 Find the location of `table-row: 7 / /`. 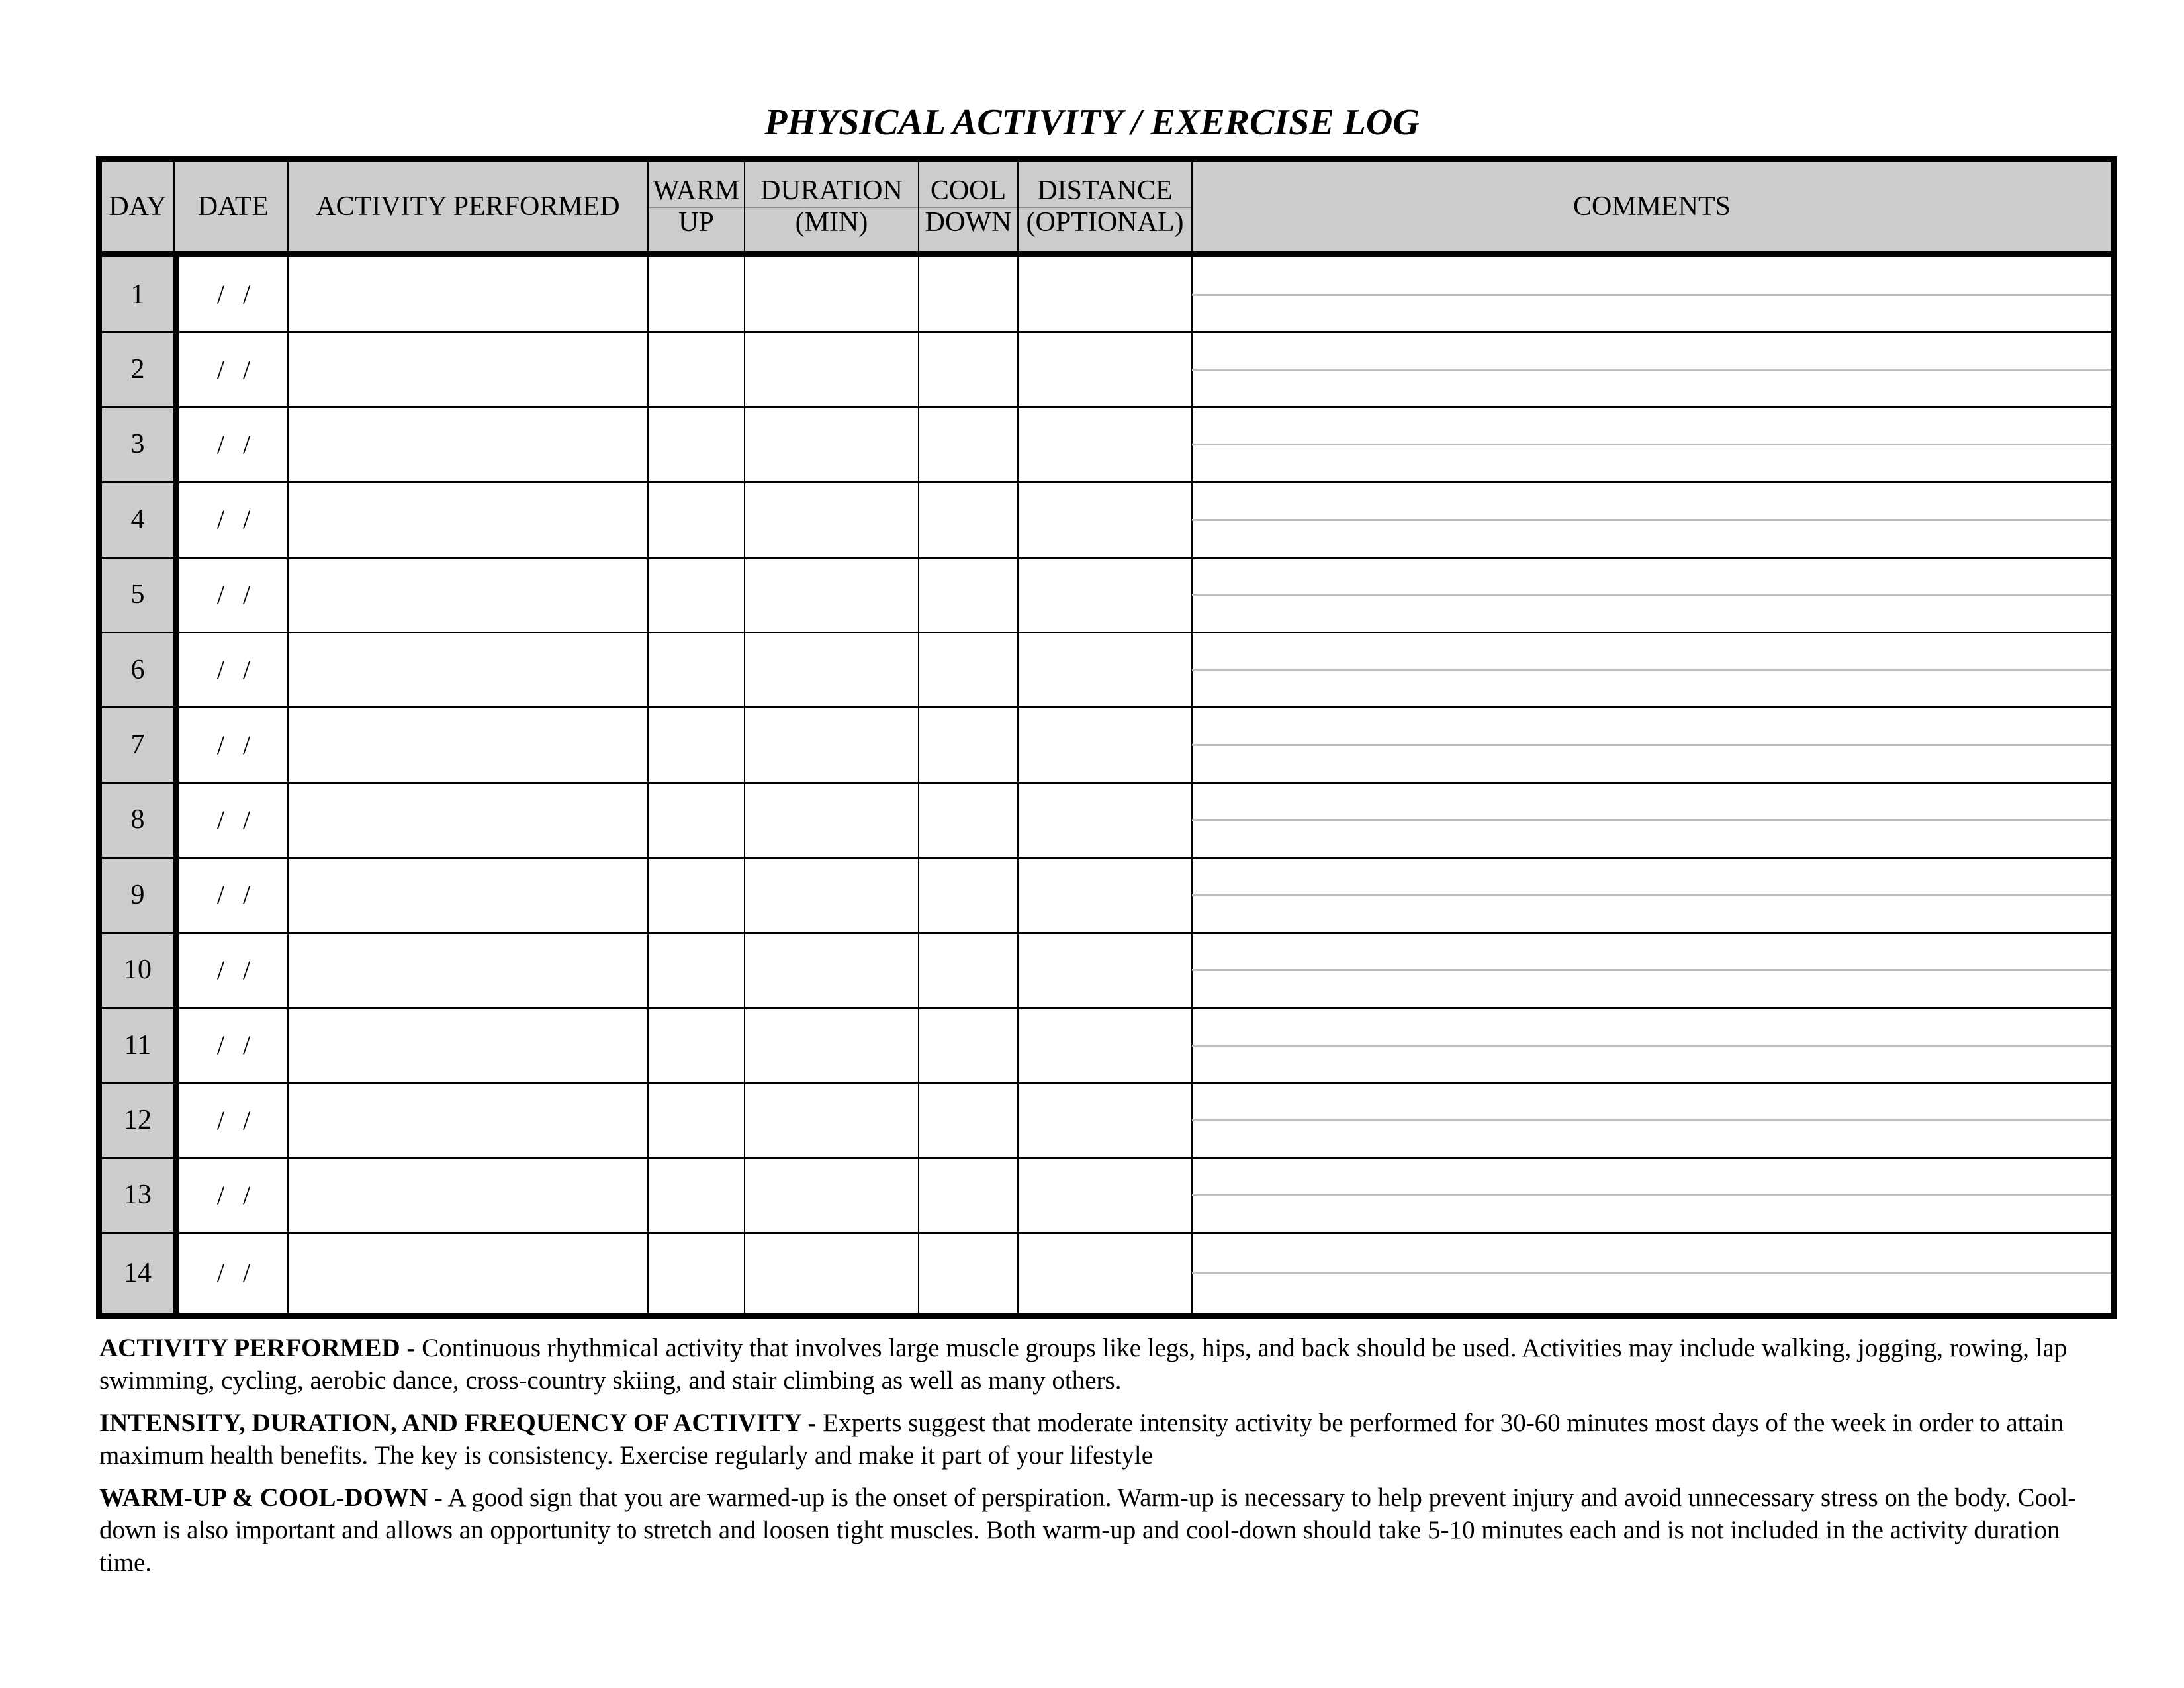

table-row: 7 / / is located at coordinates (1106, 744).